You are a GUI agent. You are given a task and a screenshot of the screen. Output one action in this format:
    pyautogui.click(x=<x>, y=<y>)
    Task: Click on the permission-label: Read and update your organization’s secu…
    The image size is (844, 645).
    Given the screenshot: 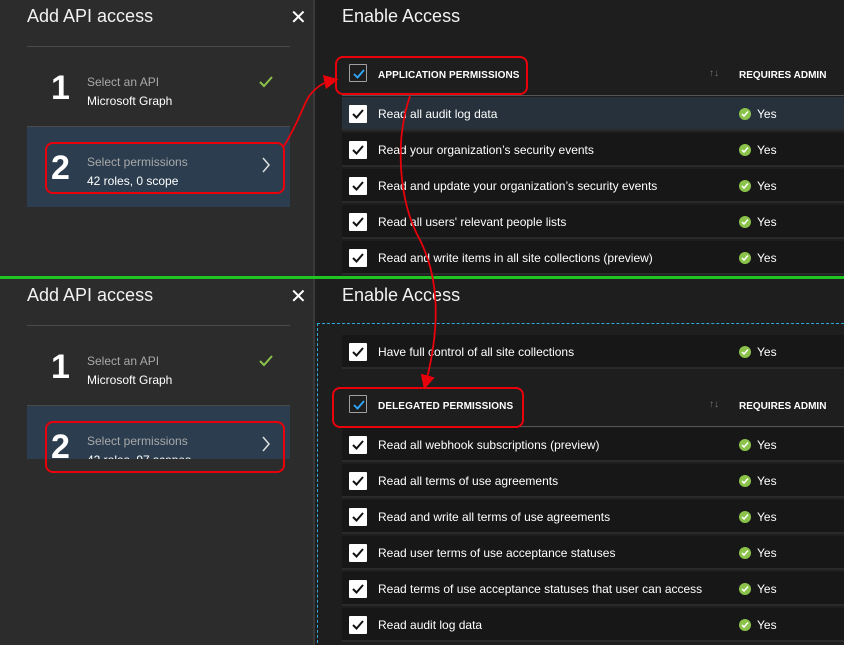 What is the action you would take?
    pyautogui.click(x=518, y=186)
    